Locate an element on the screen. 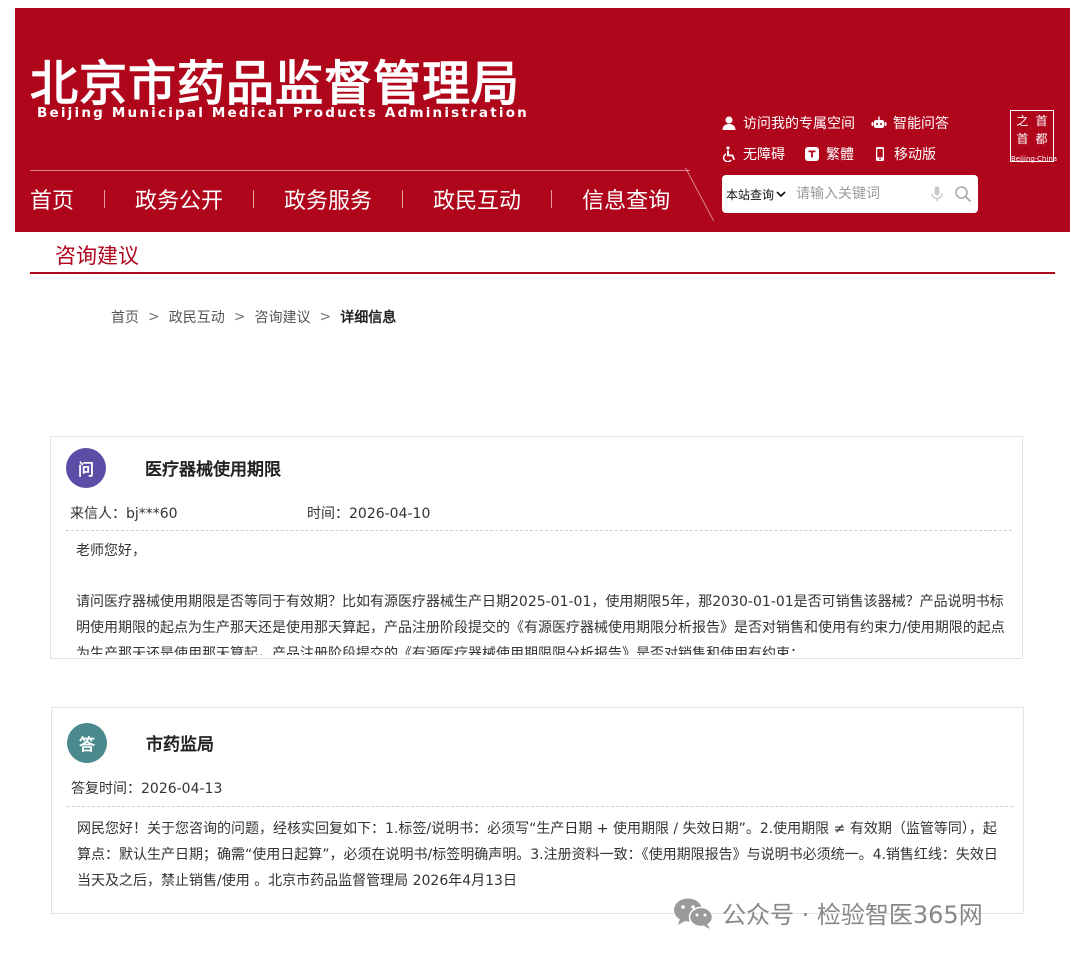 The width and height of the screenshot is (1080, 956). search-input is located at coordinates (861, 194).